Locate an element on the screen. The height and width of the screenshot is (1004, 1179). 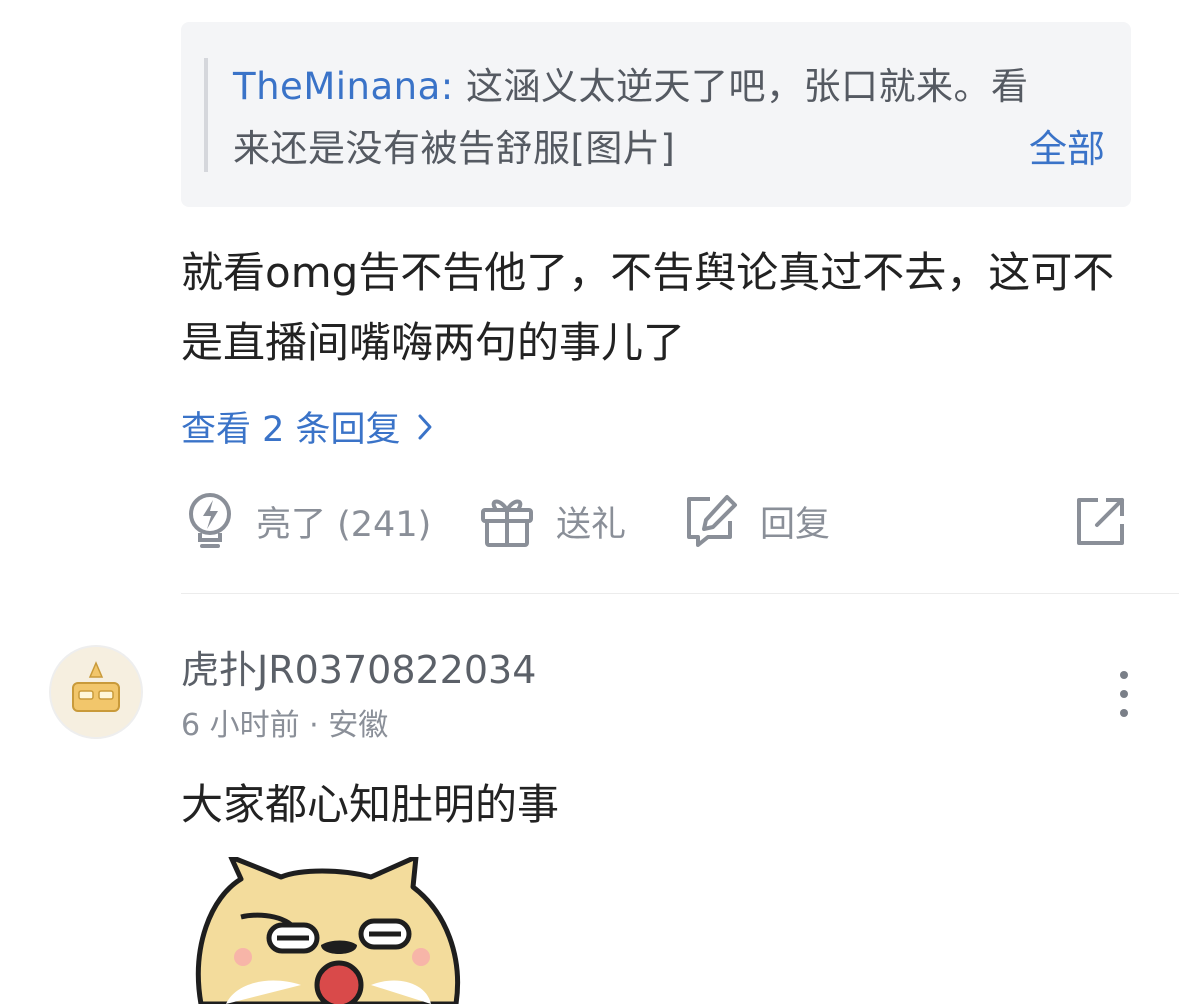
quote-bar is located at coordinates (206, 115).